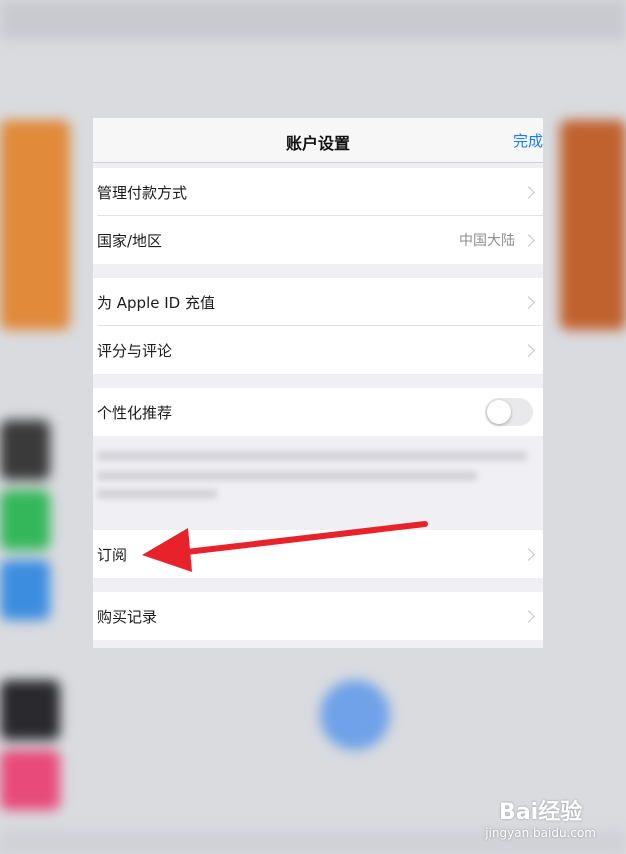  Describe the element at coordinates (156, 302) in the screenshot. I see `row-label: 为 Apple ID 充值` at that location.